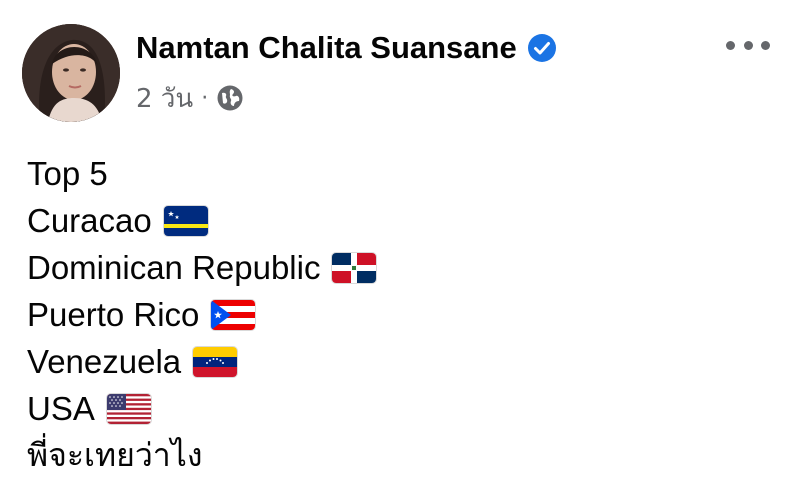 The height and width of the screenshot is (492, 800). I want to click on closing-text: พี่จะเทยว่าไง, so click(115, 455).